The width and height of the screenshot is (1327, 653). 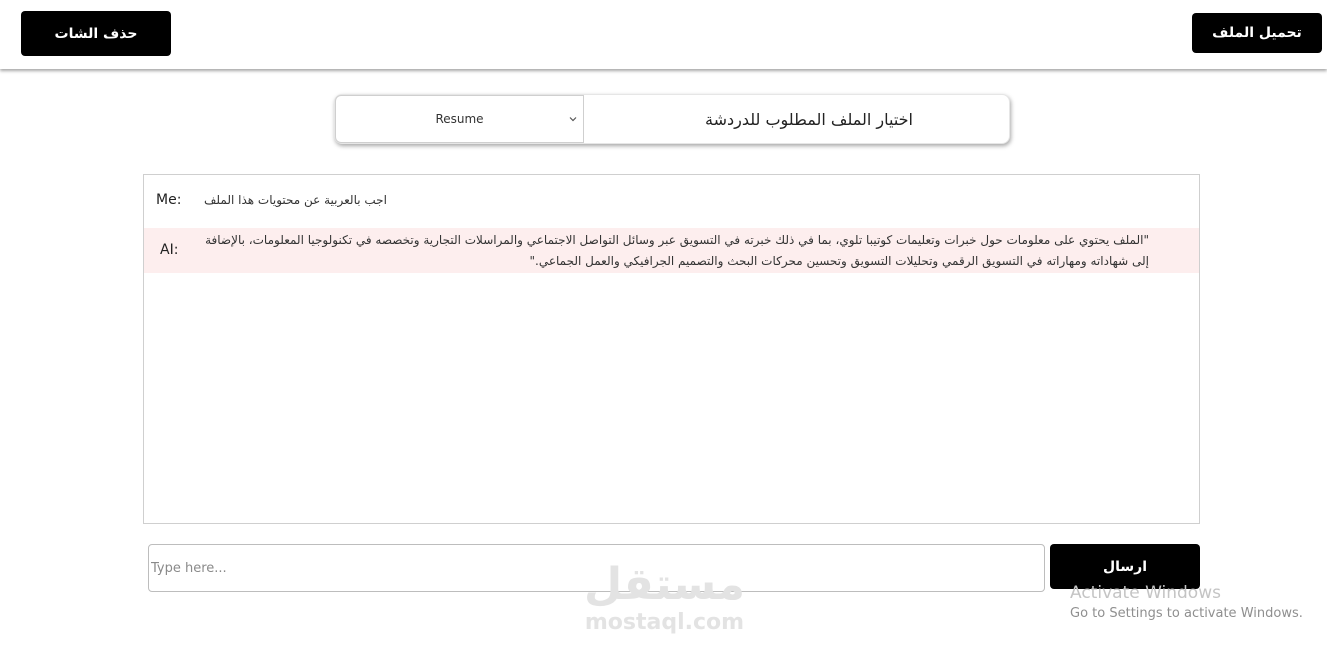 I want to click on mostaql-watermark-domain: mostaql.com, so click(x=664, y=622).